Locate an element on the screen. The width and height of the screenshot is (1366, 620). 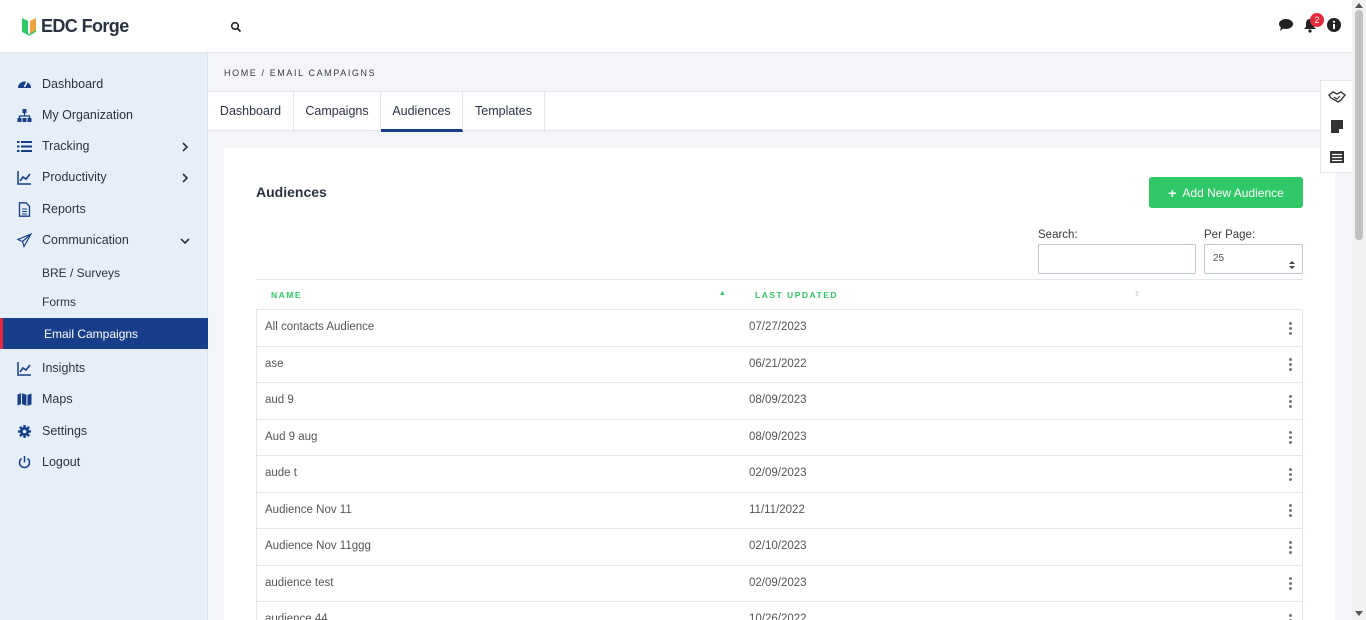
table-row: All contacts Audience 07/27/2023 is located at coordinates (779, 328).